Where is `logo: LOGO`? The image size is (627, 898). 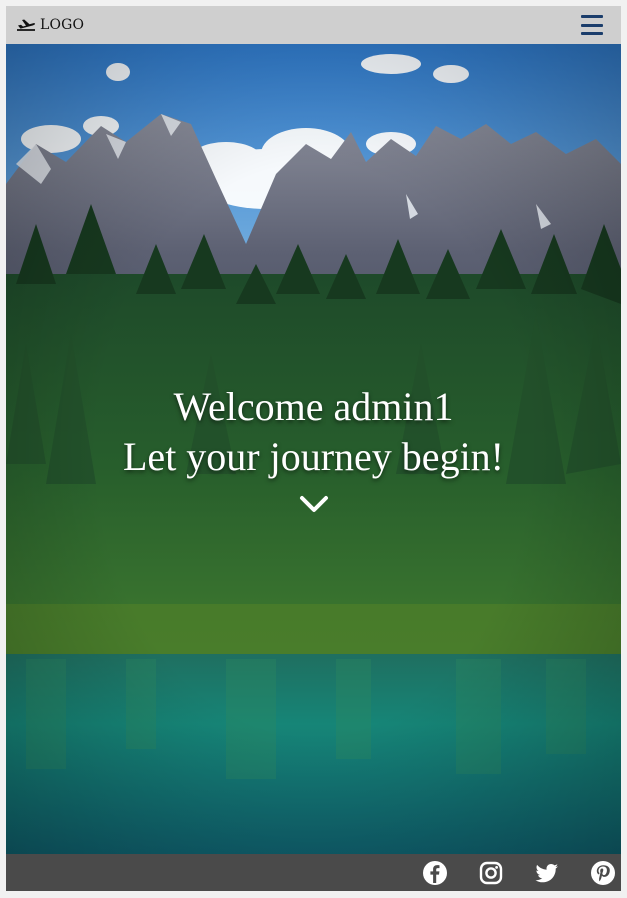 logo: LOGO is located at coordinates (50, 25).